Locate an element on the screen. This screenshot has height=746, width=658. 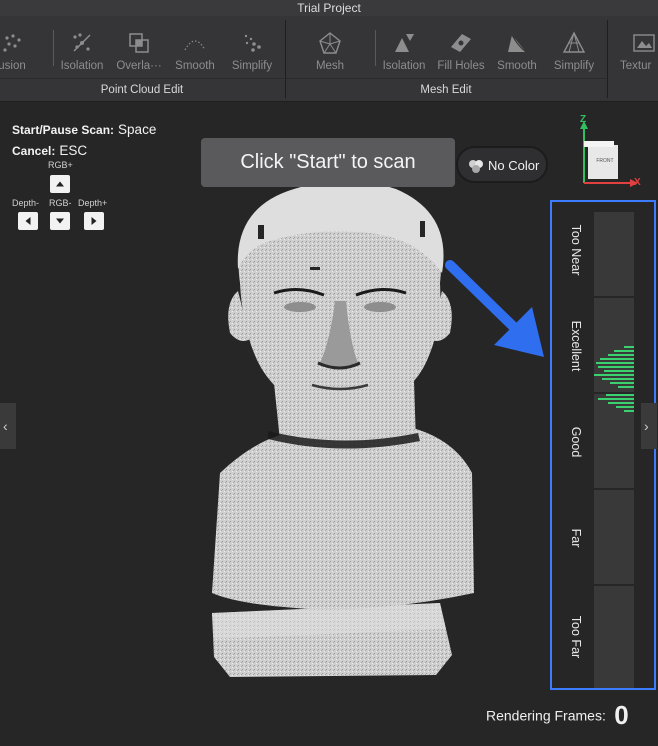
gauge-zone-good: Good is located at coordinates (603, 442).